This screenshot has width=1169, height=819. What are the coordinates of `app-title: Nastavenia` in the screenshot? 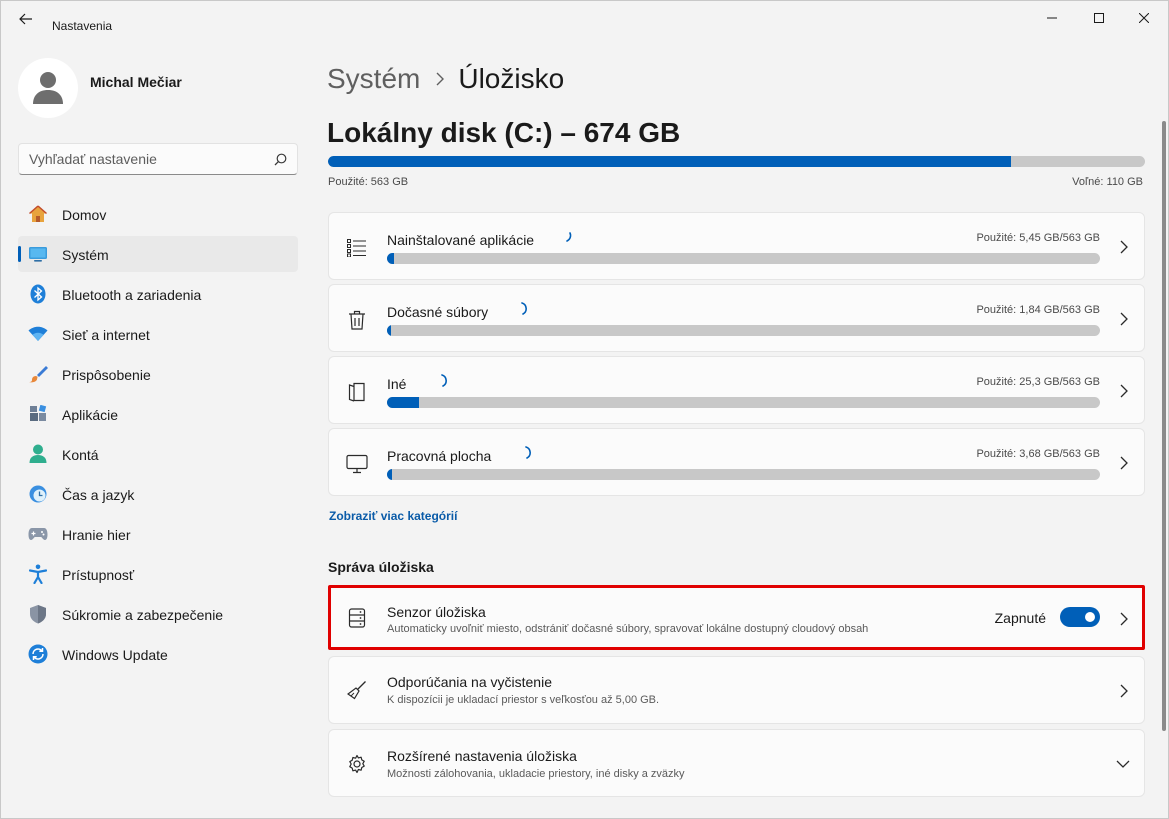 It's located at (82, 26).